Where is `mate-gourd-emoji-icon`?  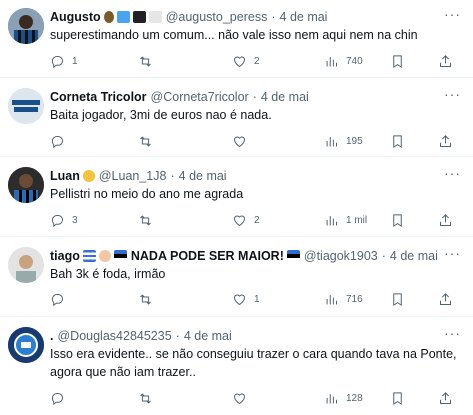
mate-gourd-emoji-icon is located at coordinates (108, 17).